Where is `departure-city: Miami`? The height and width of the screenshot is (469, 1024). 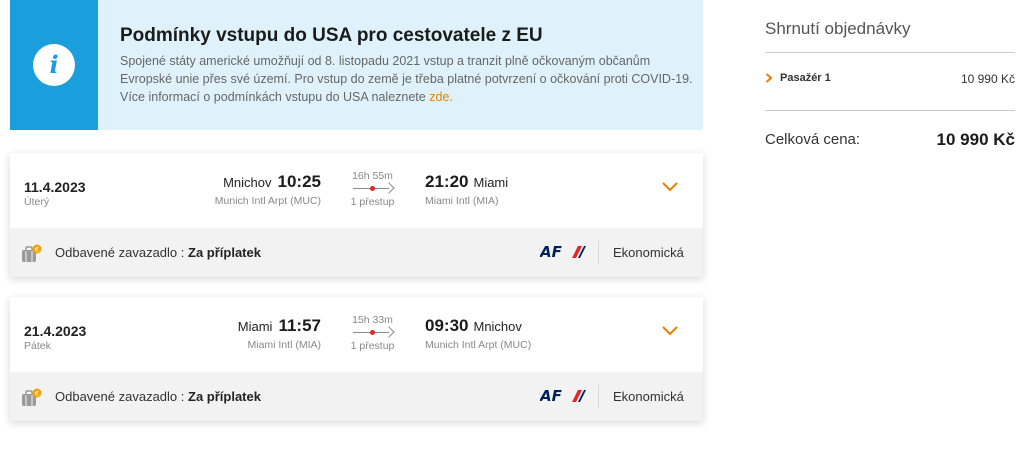
departure-city: Miami is located at coordinates (255, 326).